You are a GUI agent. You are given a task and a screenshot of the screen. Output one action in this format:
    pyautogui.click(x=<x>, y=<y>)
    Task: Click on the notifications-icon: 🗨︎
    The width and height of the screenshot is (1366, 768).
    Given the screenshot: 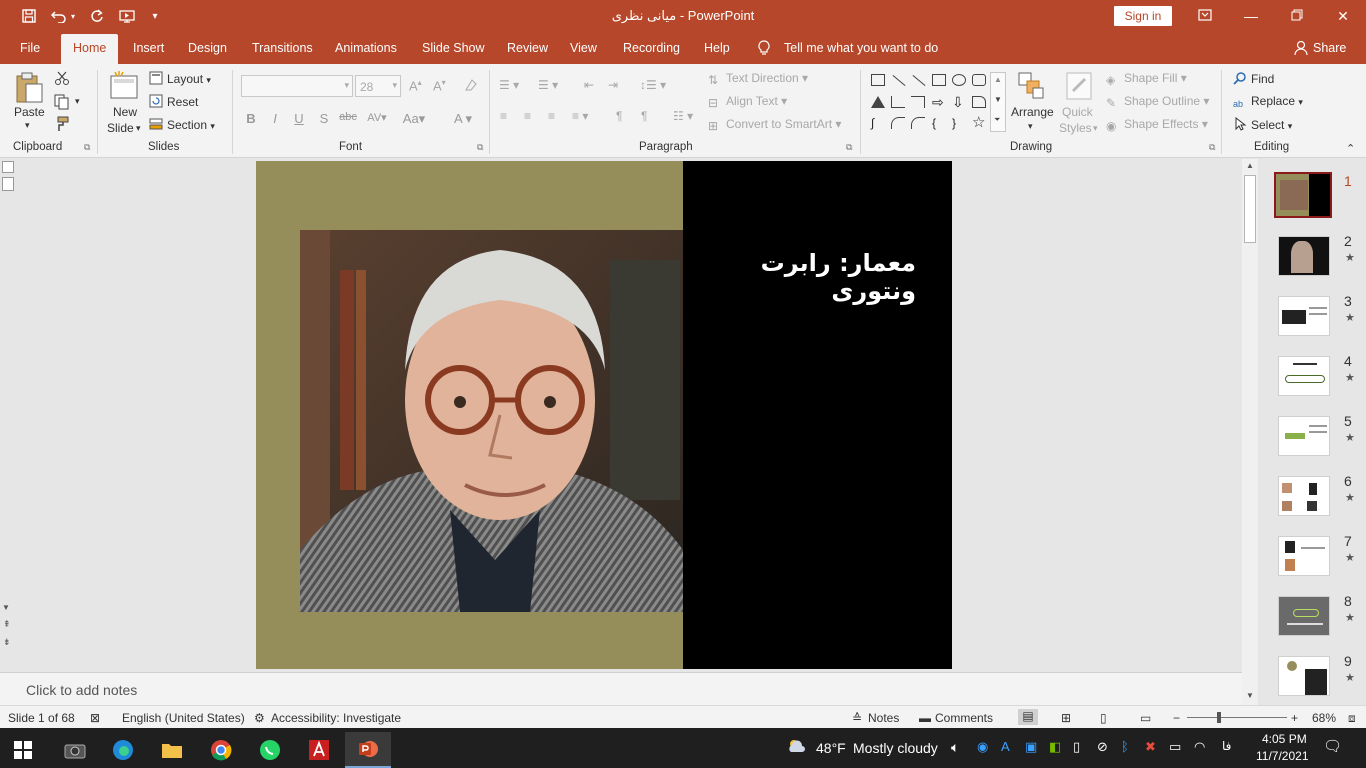 What is the action you would take?
    pyautogui.click(x=1332, y=746)
    